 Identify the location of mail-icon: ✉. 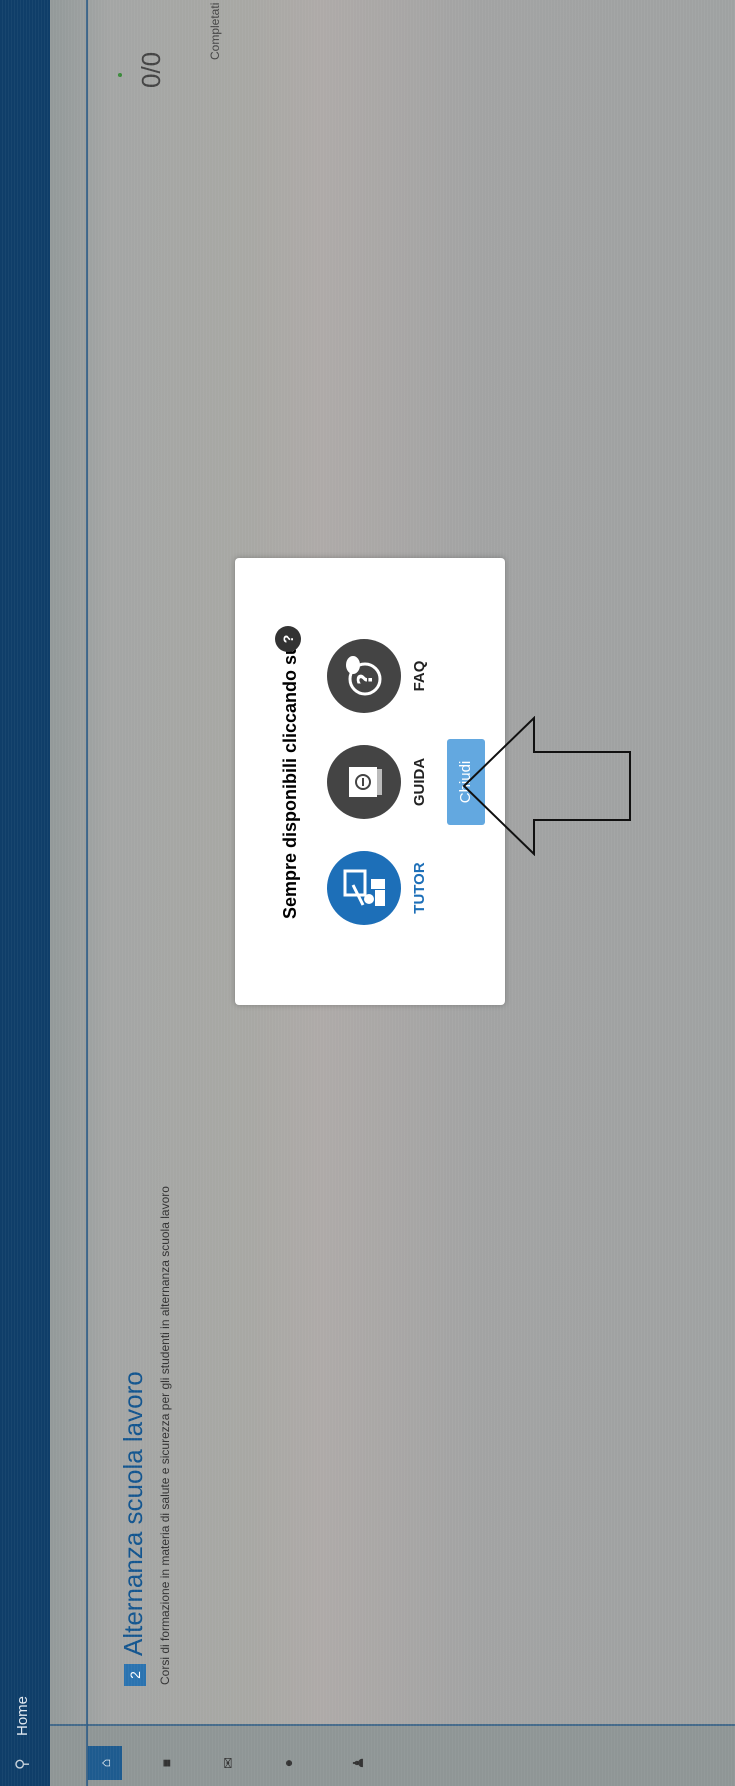
(228, 1763).